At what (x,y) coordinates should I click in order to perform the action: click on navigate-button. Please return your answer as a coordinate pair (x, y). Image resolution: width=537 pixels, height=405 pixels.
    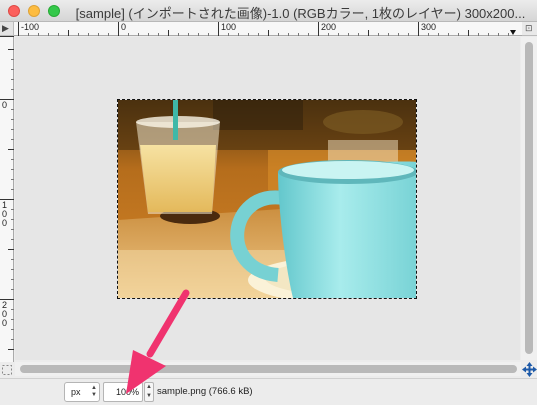
    Looking at the image, I should click on (529, 369).